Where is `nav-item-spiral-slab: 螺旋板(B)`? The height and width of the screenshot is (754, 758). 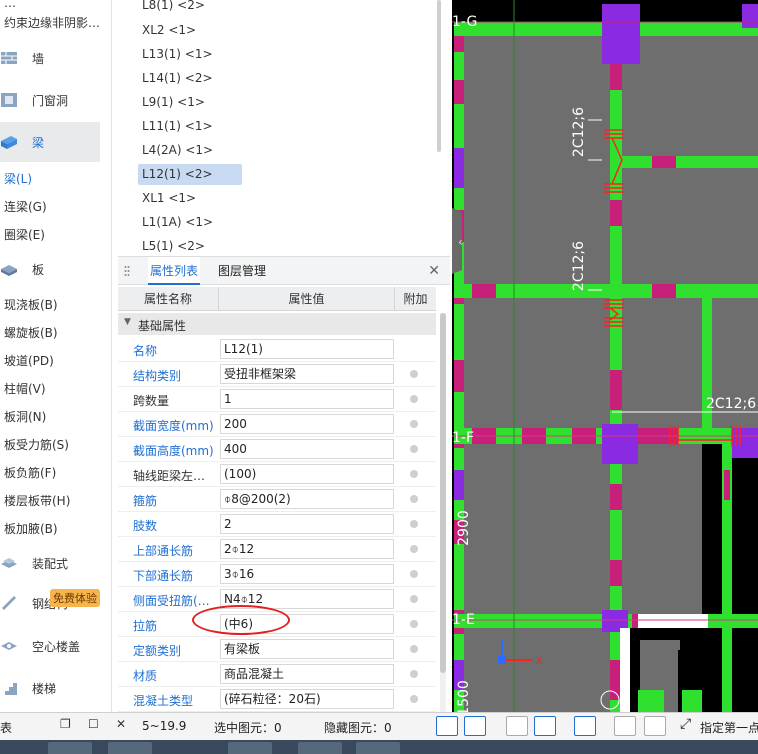 nav-item-spiral-slab: 螺旋板(B) is located at coordinates (31, 332).